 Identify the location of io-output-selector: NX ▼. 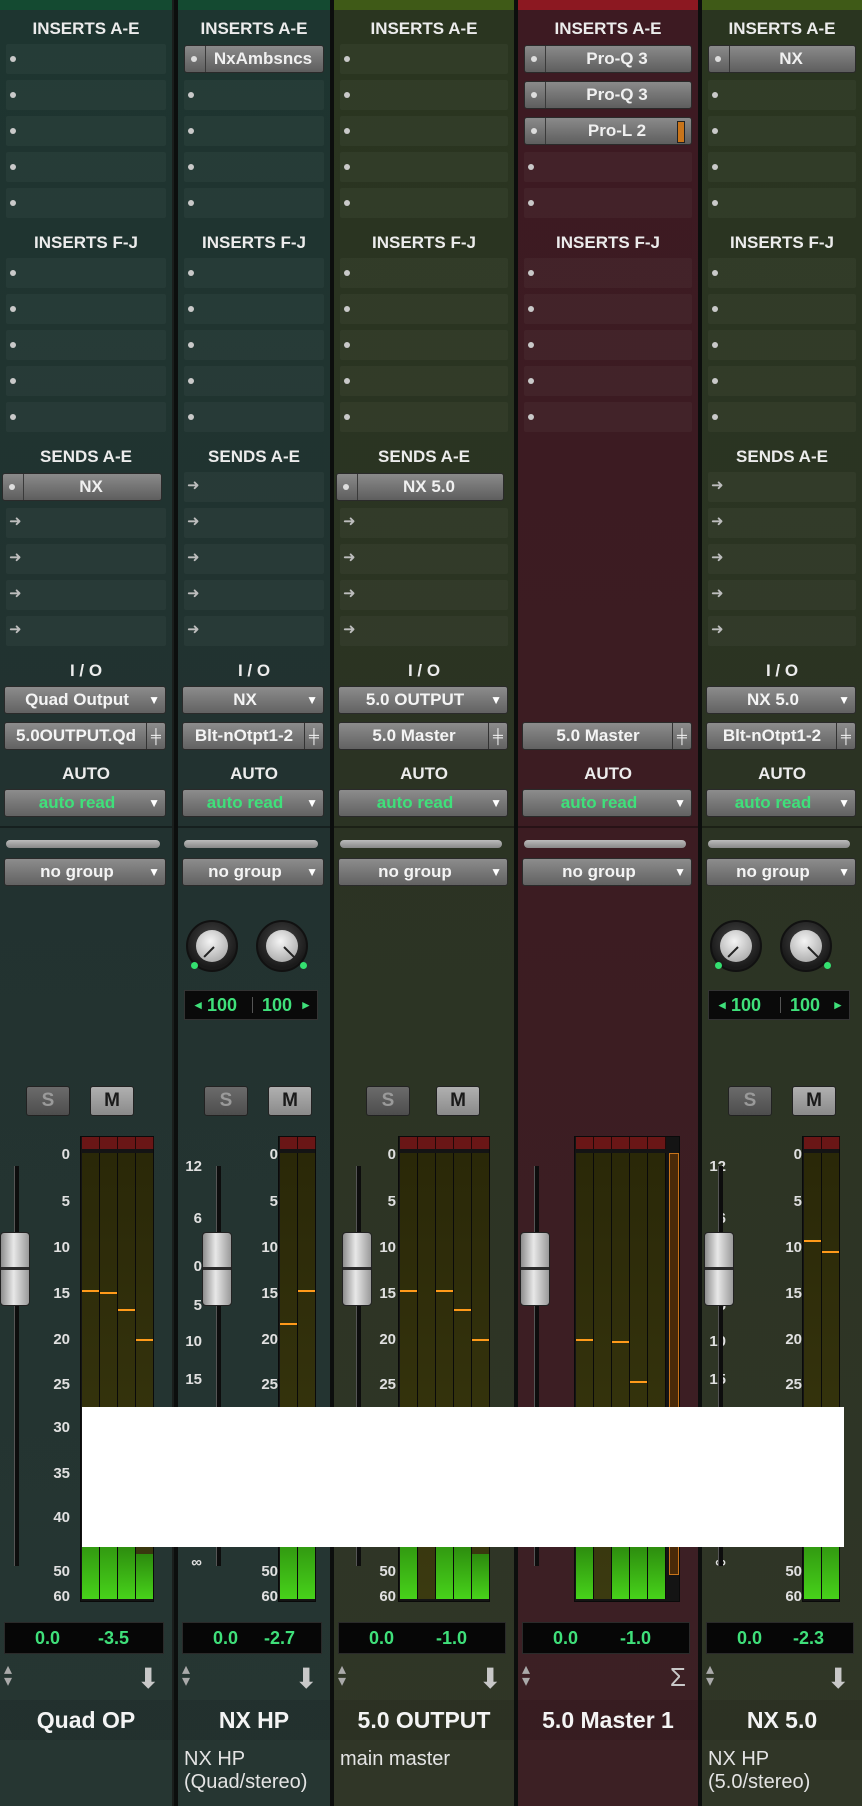
(253, 700).